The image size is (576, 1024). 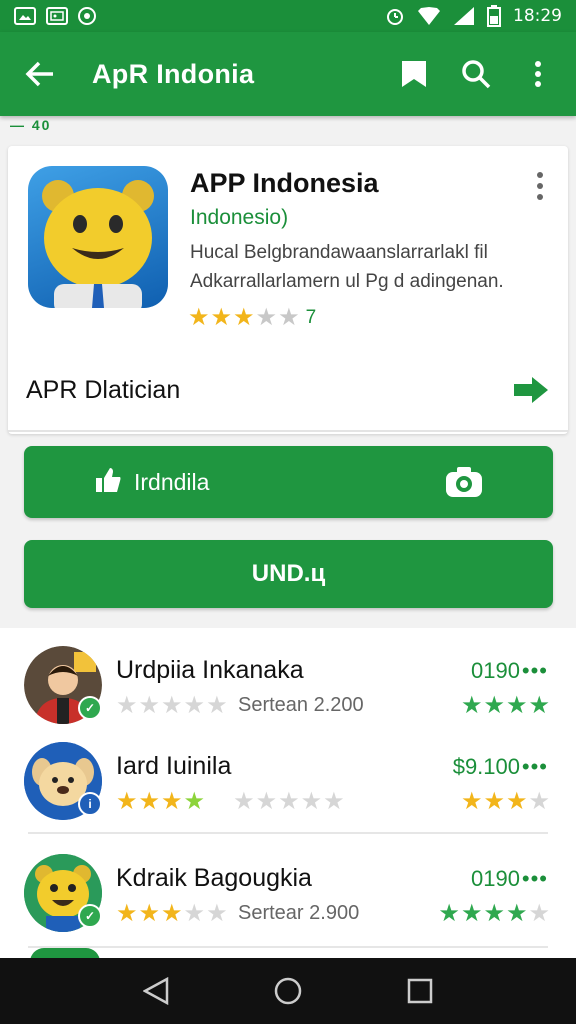 I want to click on arrow-back-icon, so click(x=40, y=74).